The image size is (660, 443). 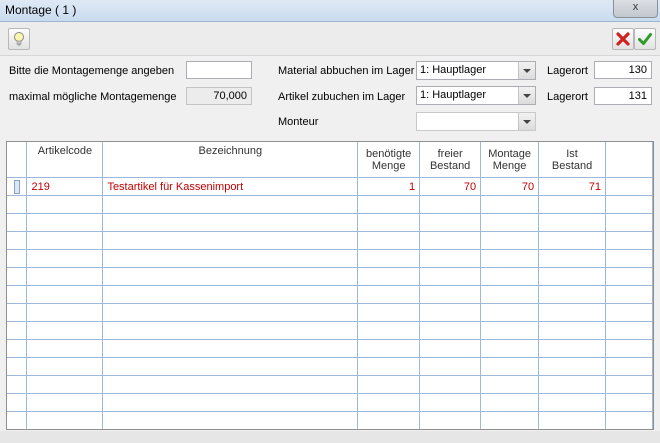 I want to click on cancel-button, so click(x=623, y=39).